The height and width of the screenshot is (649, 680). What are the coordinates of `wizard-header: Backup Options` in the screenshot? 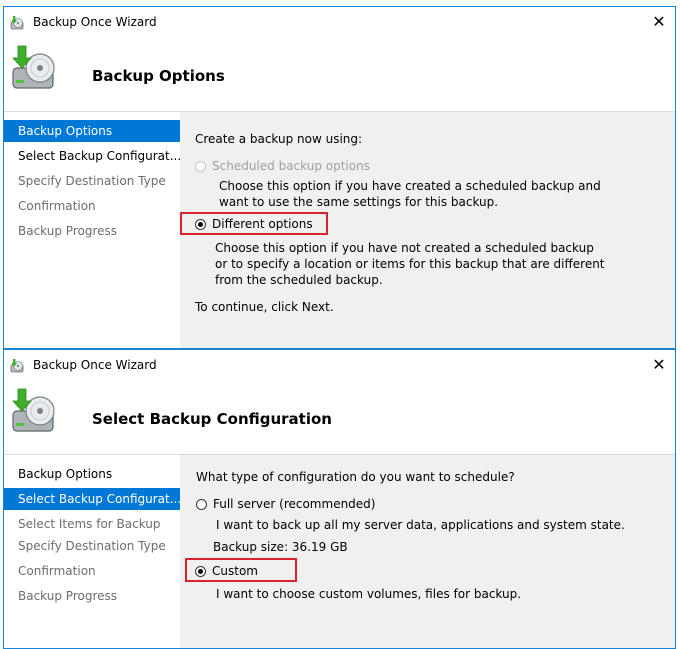 It's located at (339, 74).